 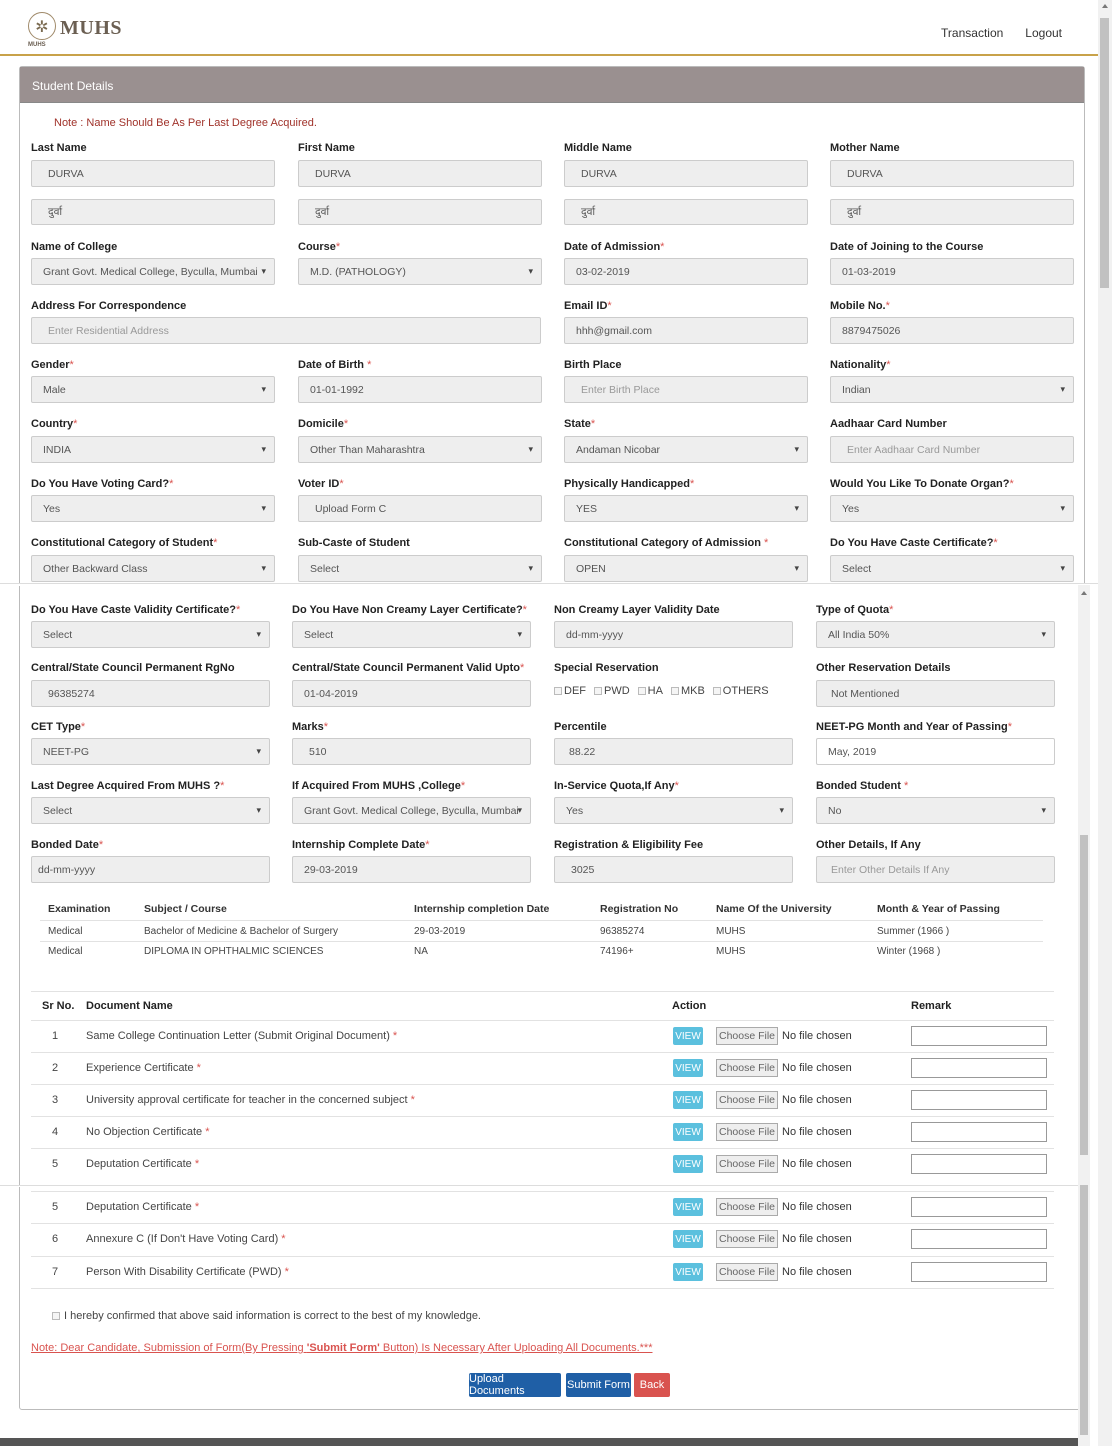 What do you see at coordinates (598, 1385) in the screenshot?
I see `submit-form-button: Submit Form` at bounding box center [598, 1385].